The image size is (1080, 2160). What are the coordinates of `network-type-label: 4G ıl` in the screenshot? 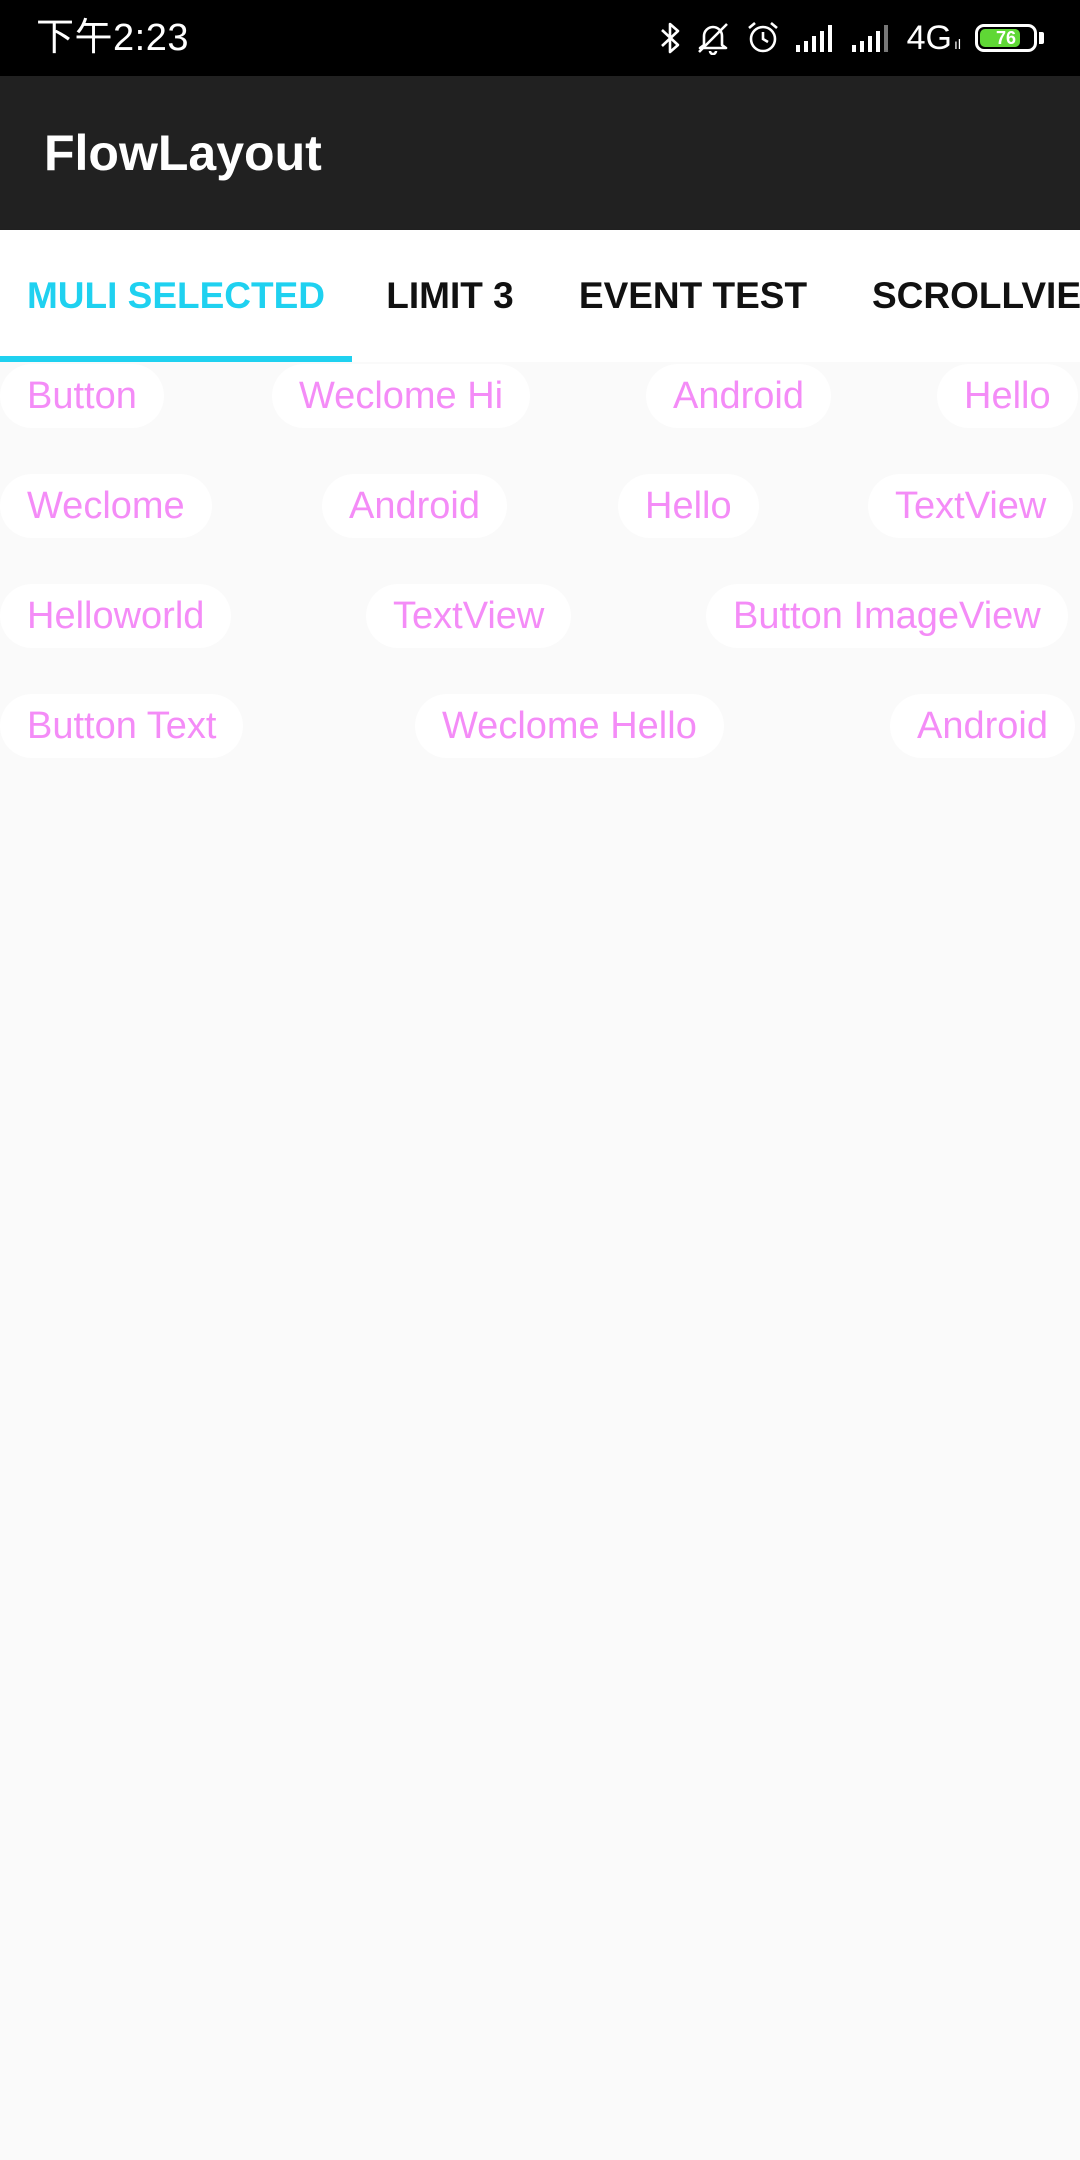 It's located at (934, 38).